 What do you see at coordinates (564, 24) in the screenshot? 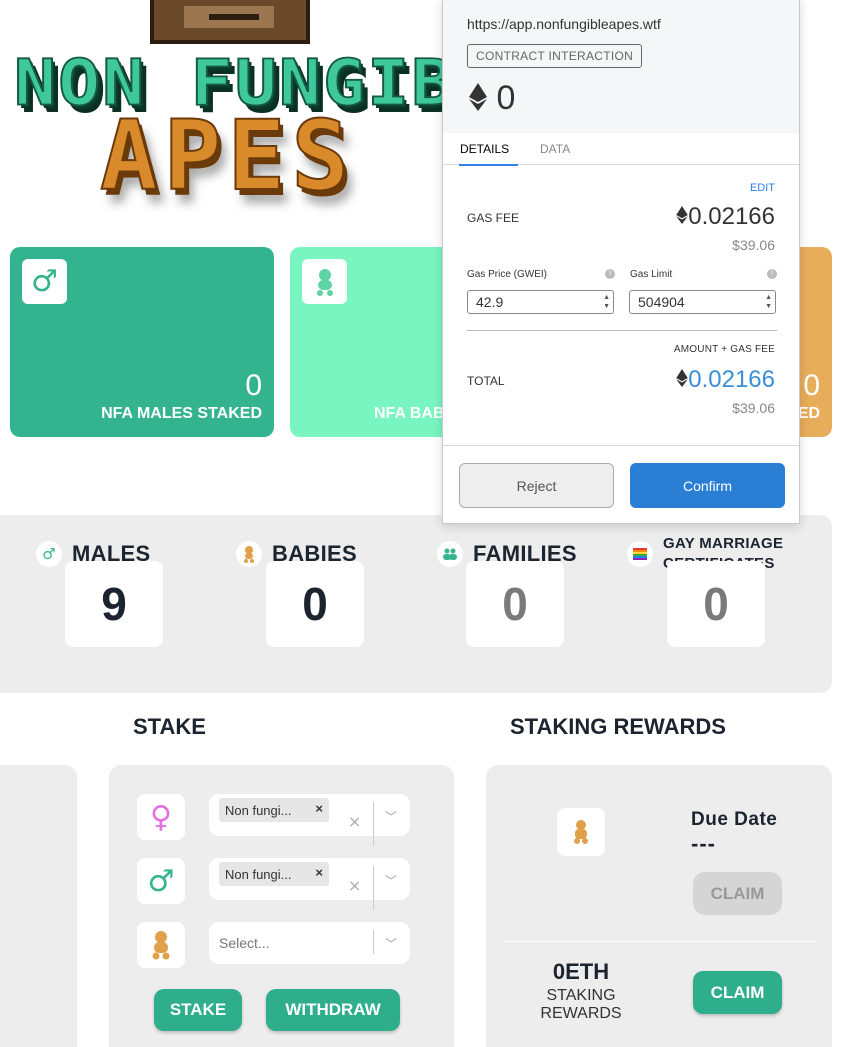
I see `origin-url: https://app.nonfungibleapes.wtf` at bounding box center [564, 24].